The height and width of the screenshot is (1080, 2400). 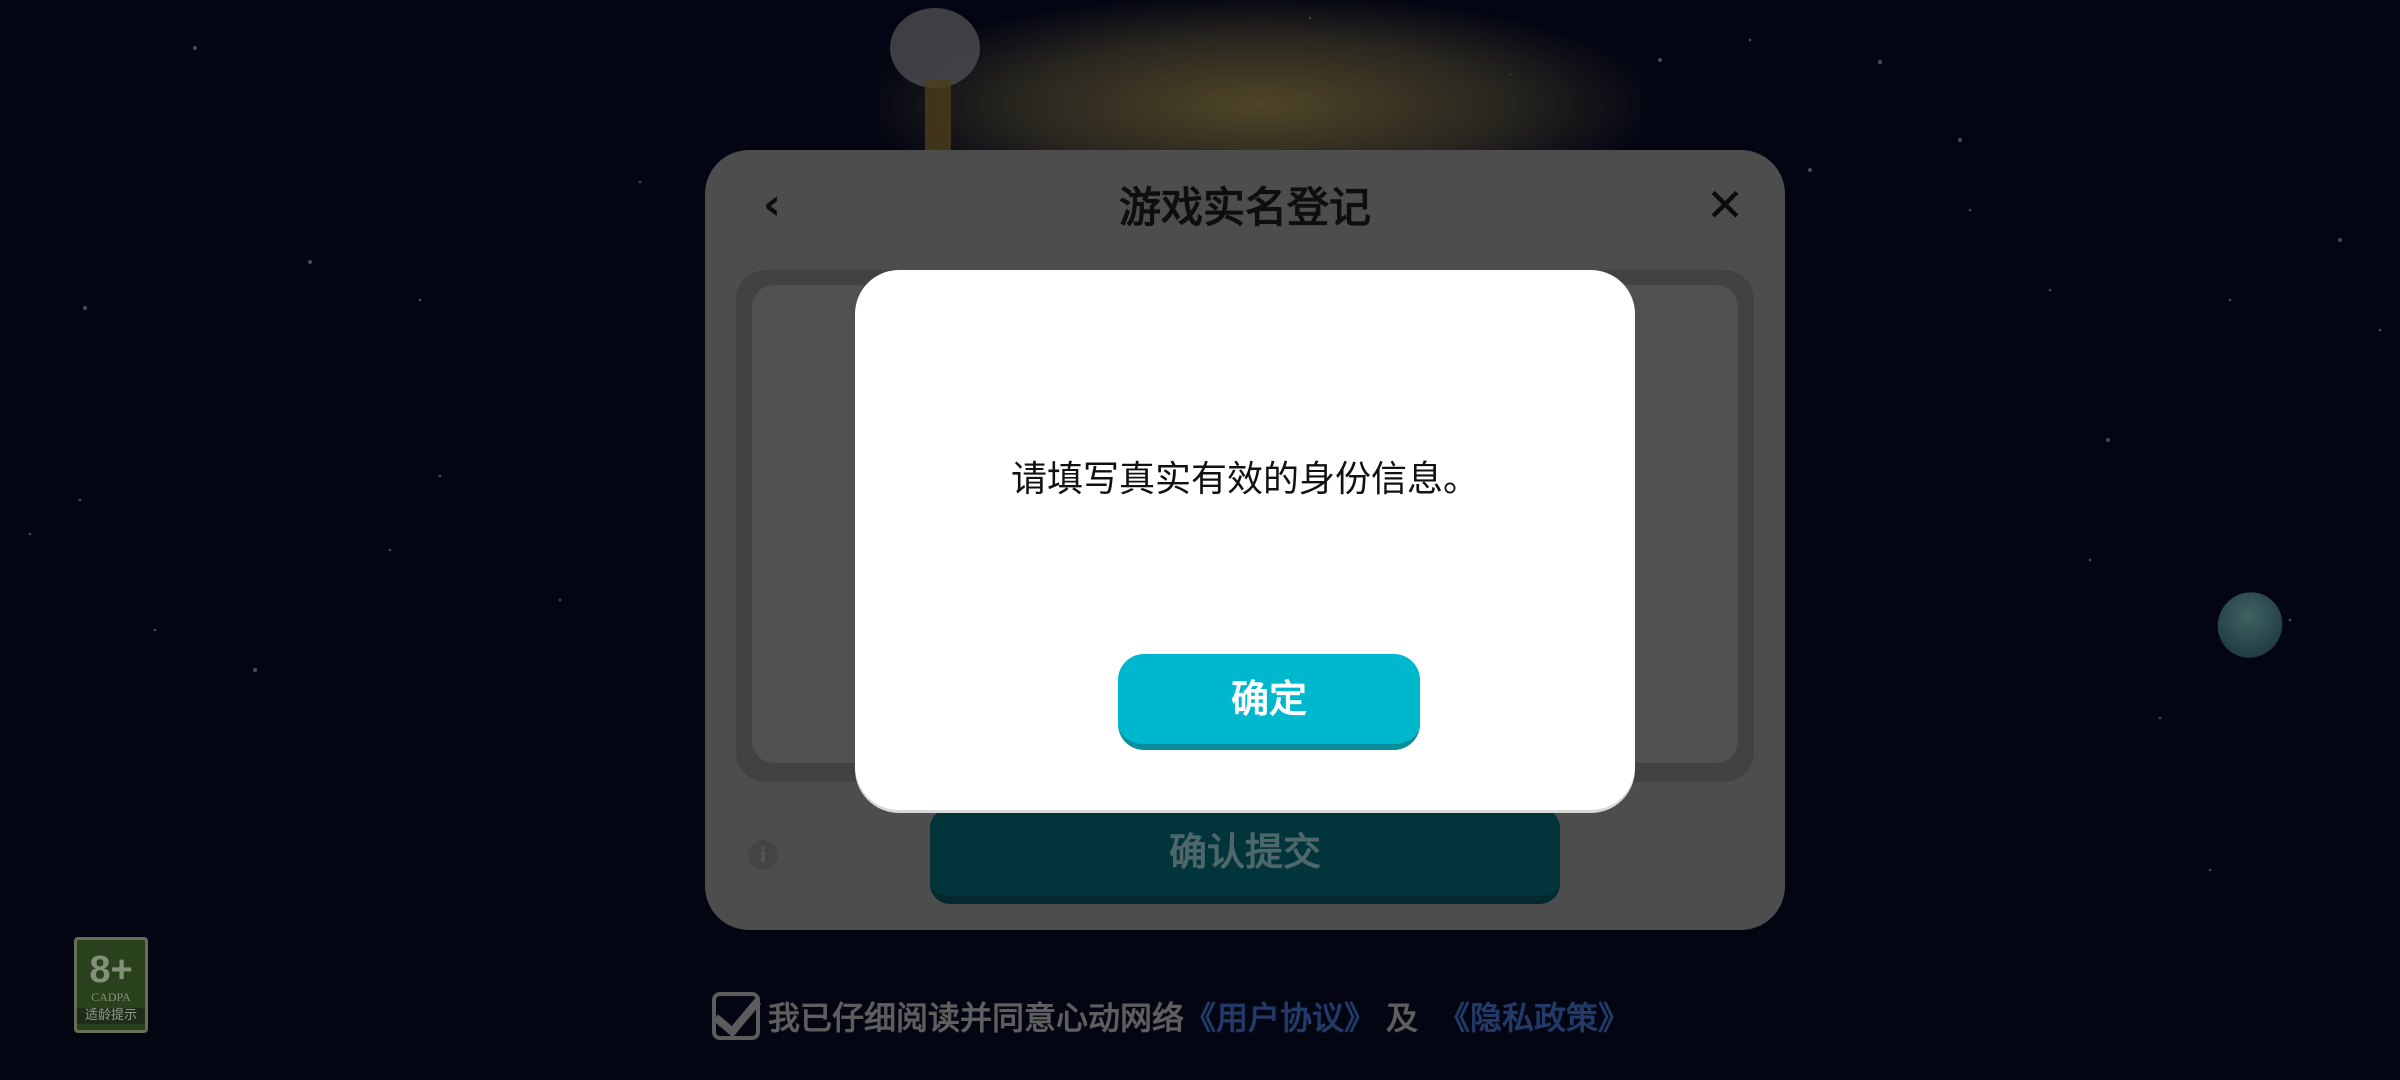 What do you see at coordinates (1280, 1016) in the screenshot?
I see `user-agreement-link: 《用户协议》` at bounding box center [1280, 1016].